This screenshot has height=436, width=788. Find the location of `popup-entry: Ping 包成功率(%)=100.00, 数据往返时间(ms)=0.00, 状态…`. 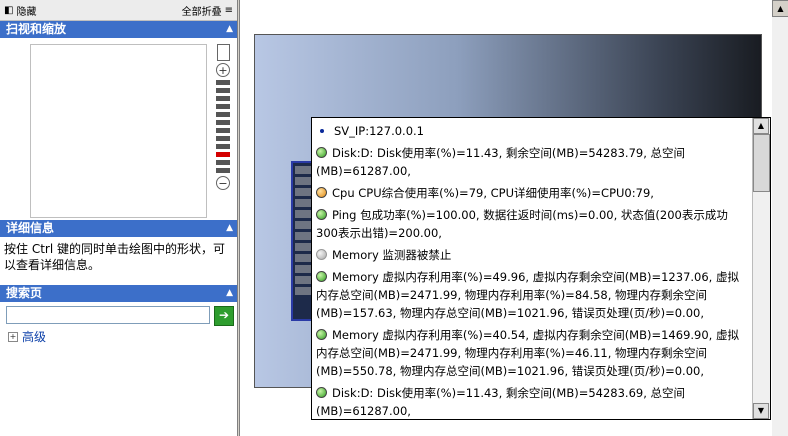

popup-entry: Ping 包成功率(%)=100.00, 数据往返时间(ms)=0.00, 状态… is located at coordinates (532, 224).